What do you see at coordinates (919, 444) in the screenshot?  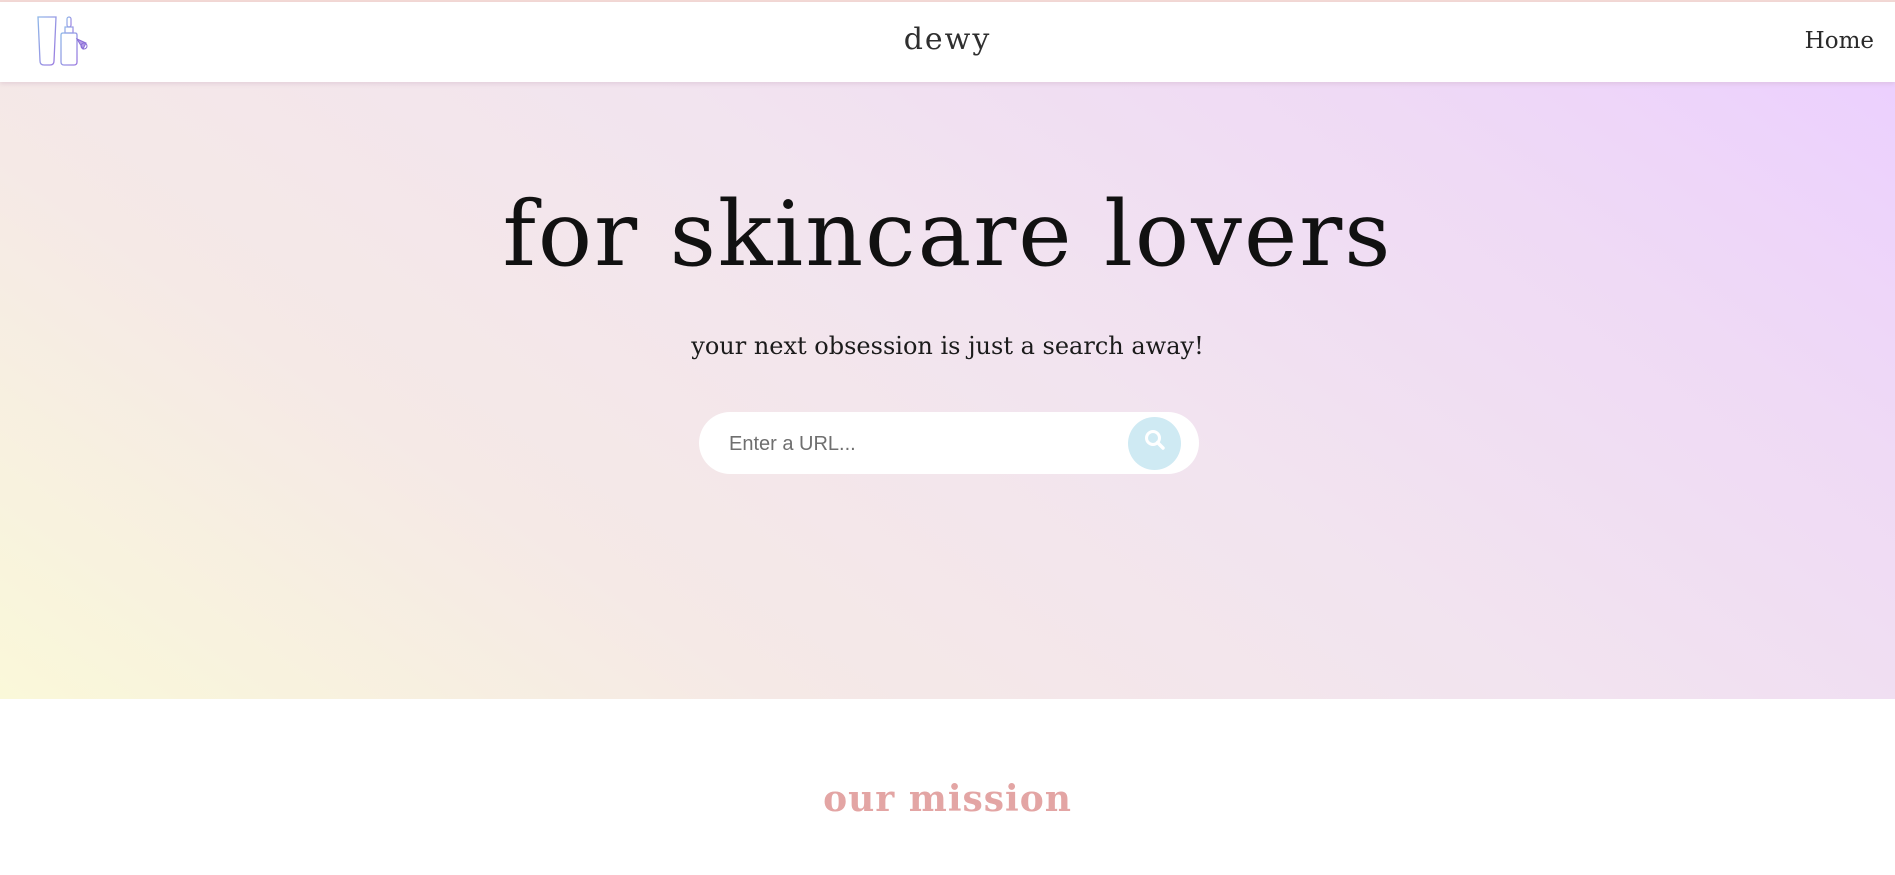 I see `url-search-input` at bounding box center [919, 444].